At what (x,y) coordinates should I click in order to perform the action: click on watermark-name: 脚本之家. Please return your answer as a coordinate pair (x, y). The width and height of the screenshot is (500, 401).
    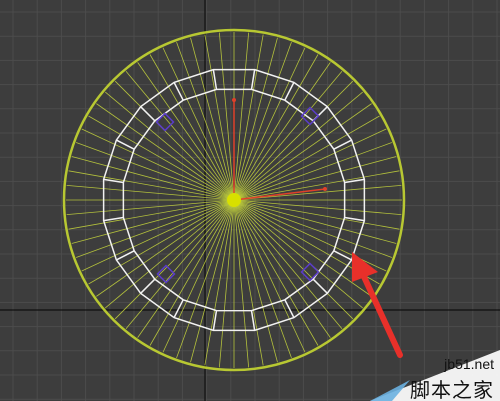
    Looking at the image, I should click on (452, 389).